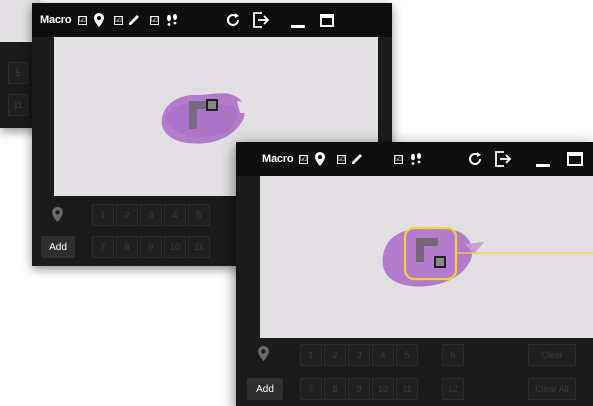 The width and height of the screenshot is (593, 406). I want to click on clear-button: Clear, so click(552, 355).